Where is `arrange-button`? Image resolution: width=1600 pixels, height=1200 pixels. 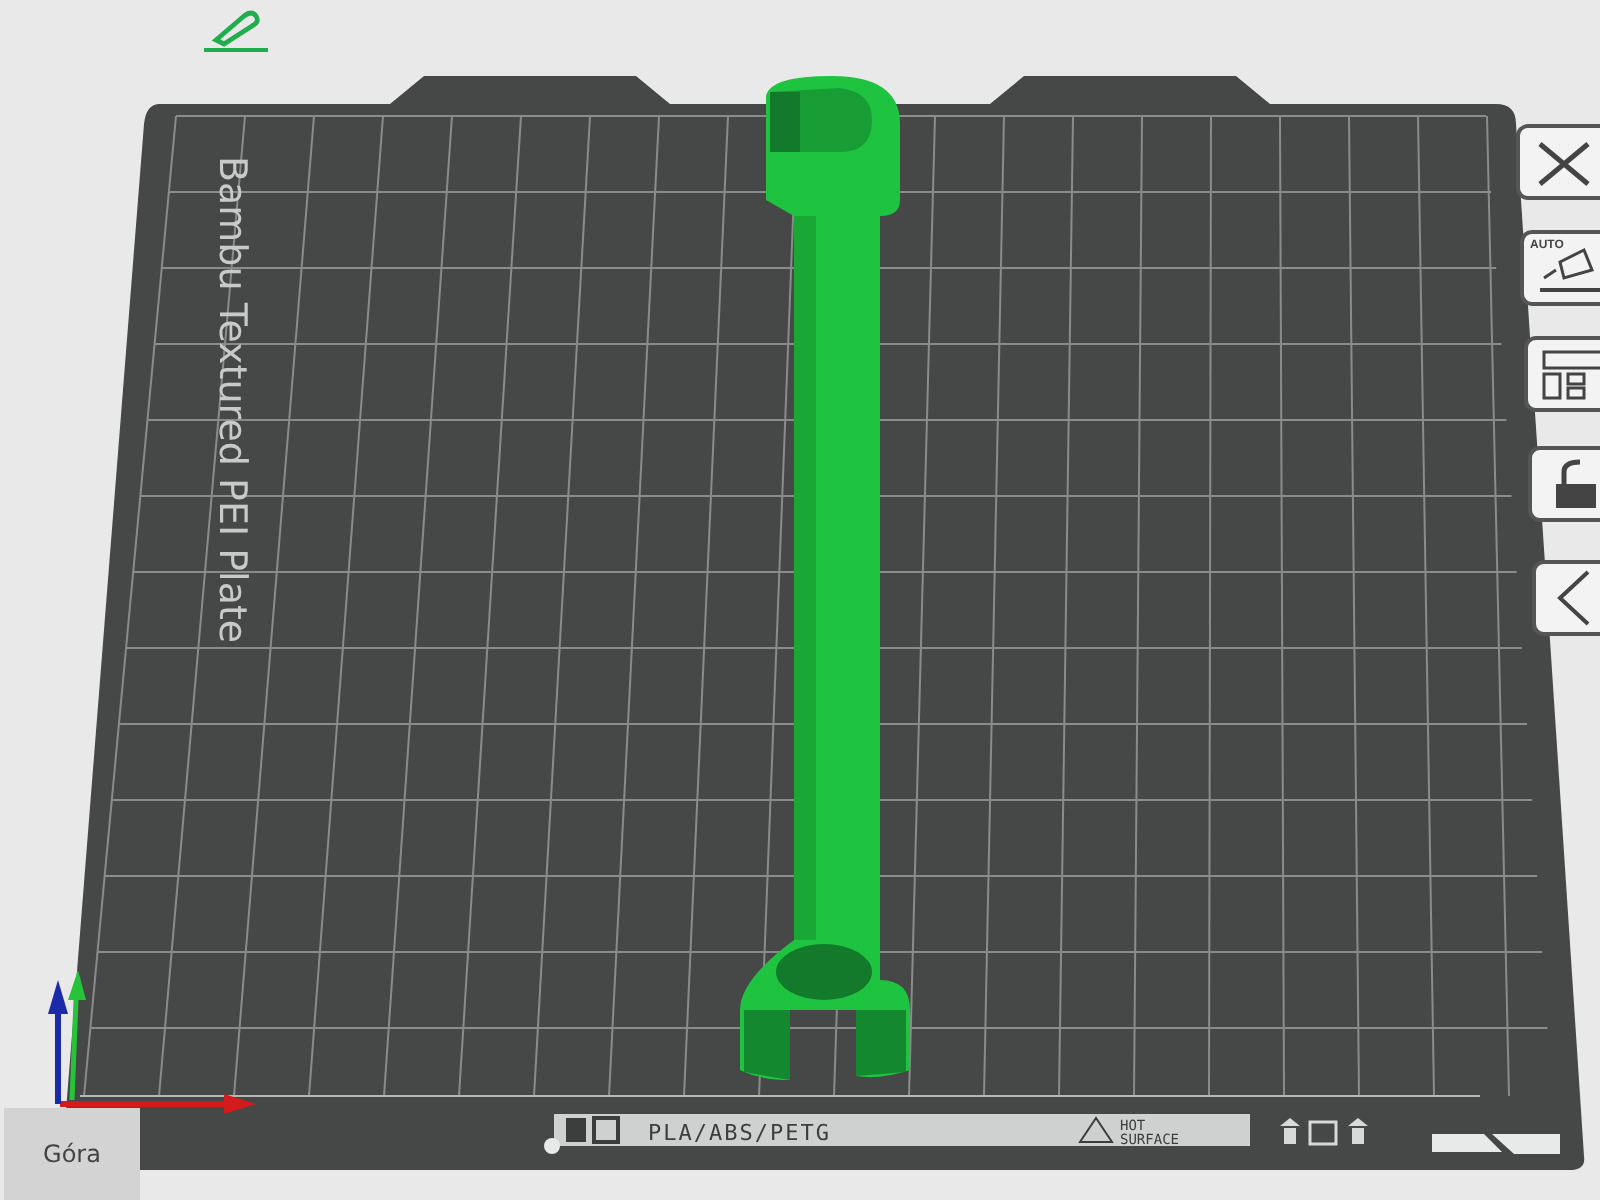
arrange-button is located at coordinates (1562, 374).